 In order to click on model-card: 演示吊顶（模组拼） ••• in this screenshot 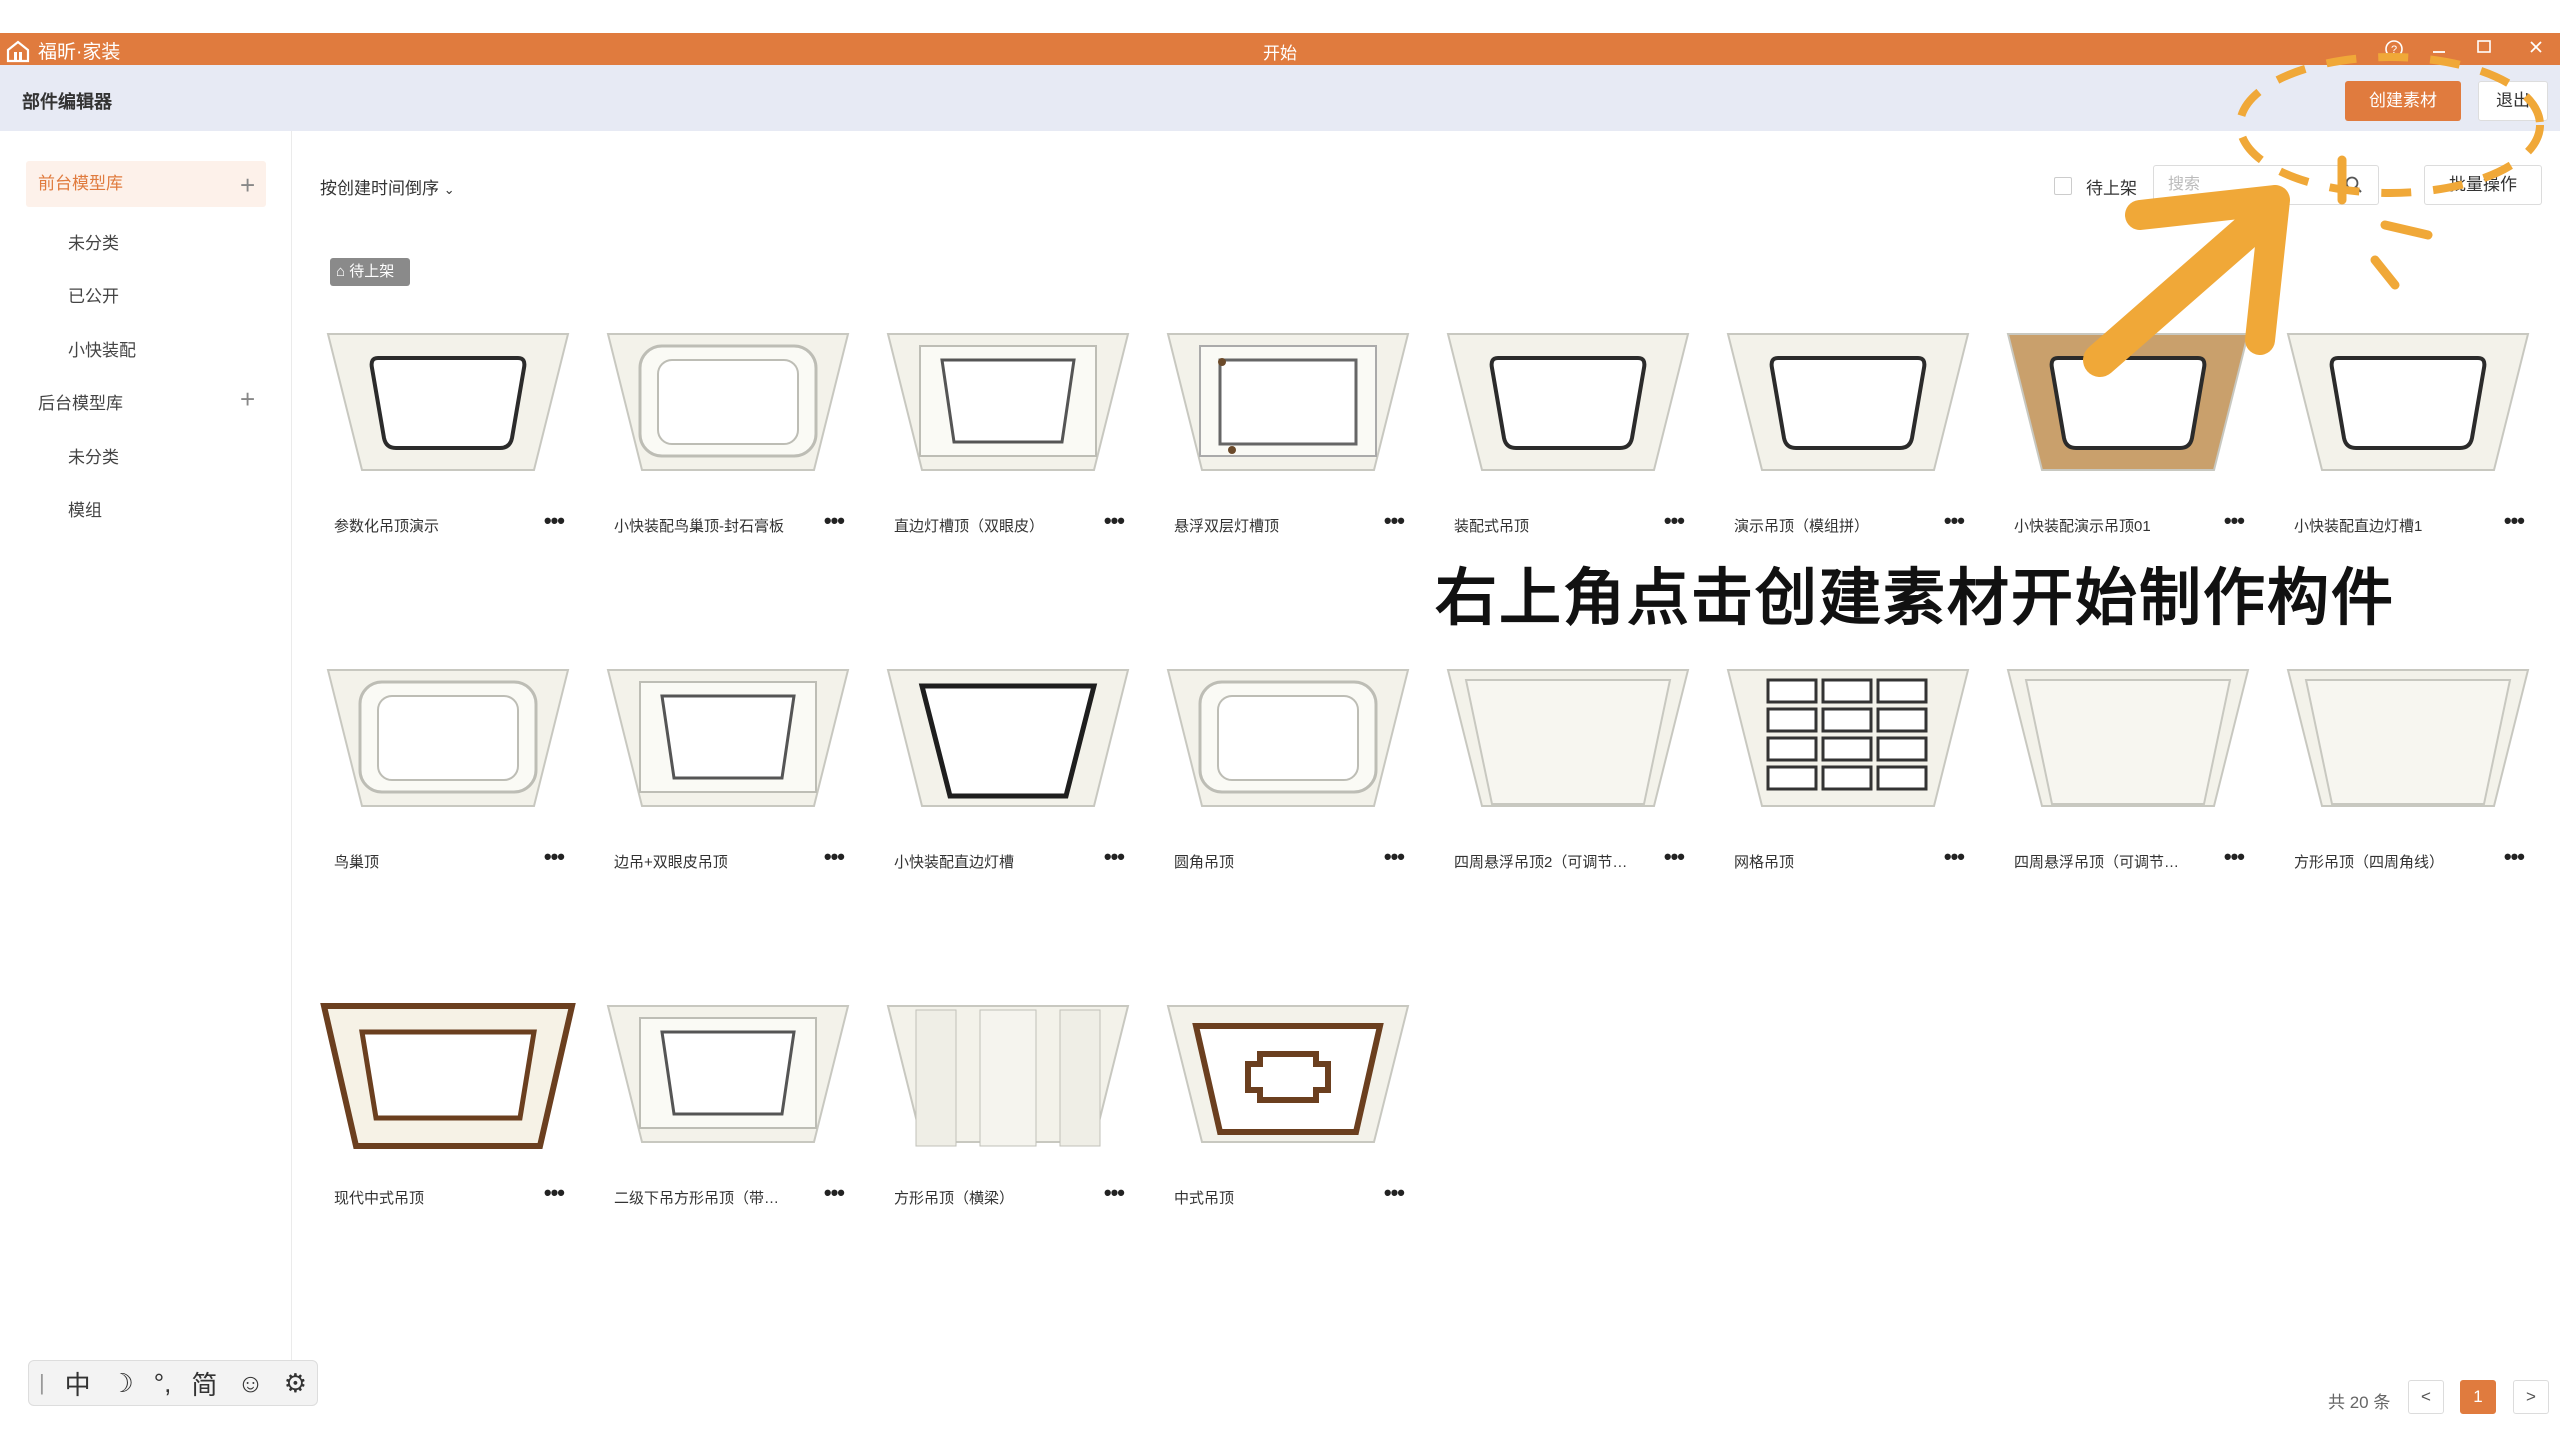, I will do `click(1848, 400)`.